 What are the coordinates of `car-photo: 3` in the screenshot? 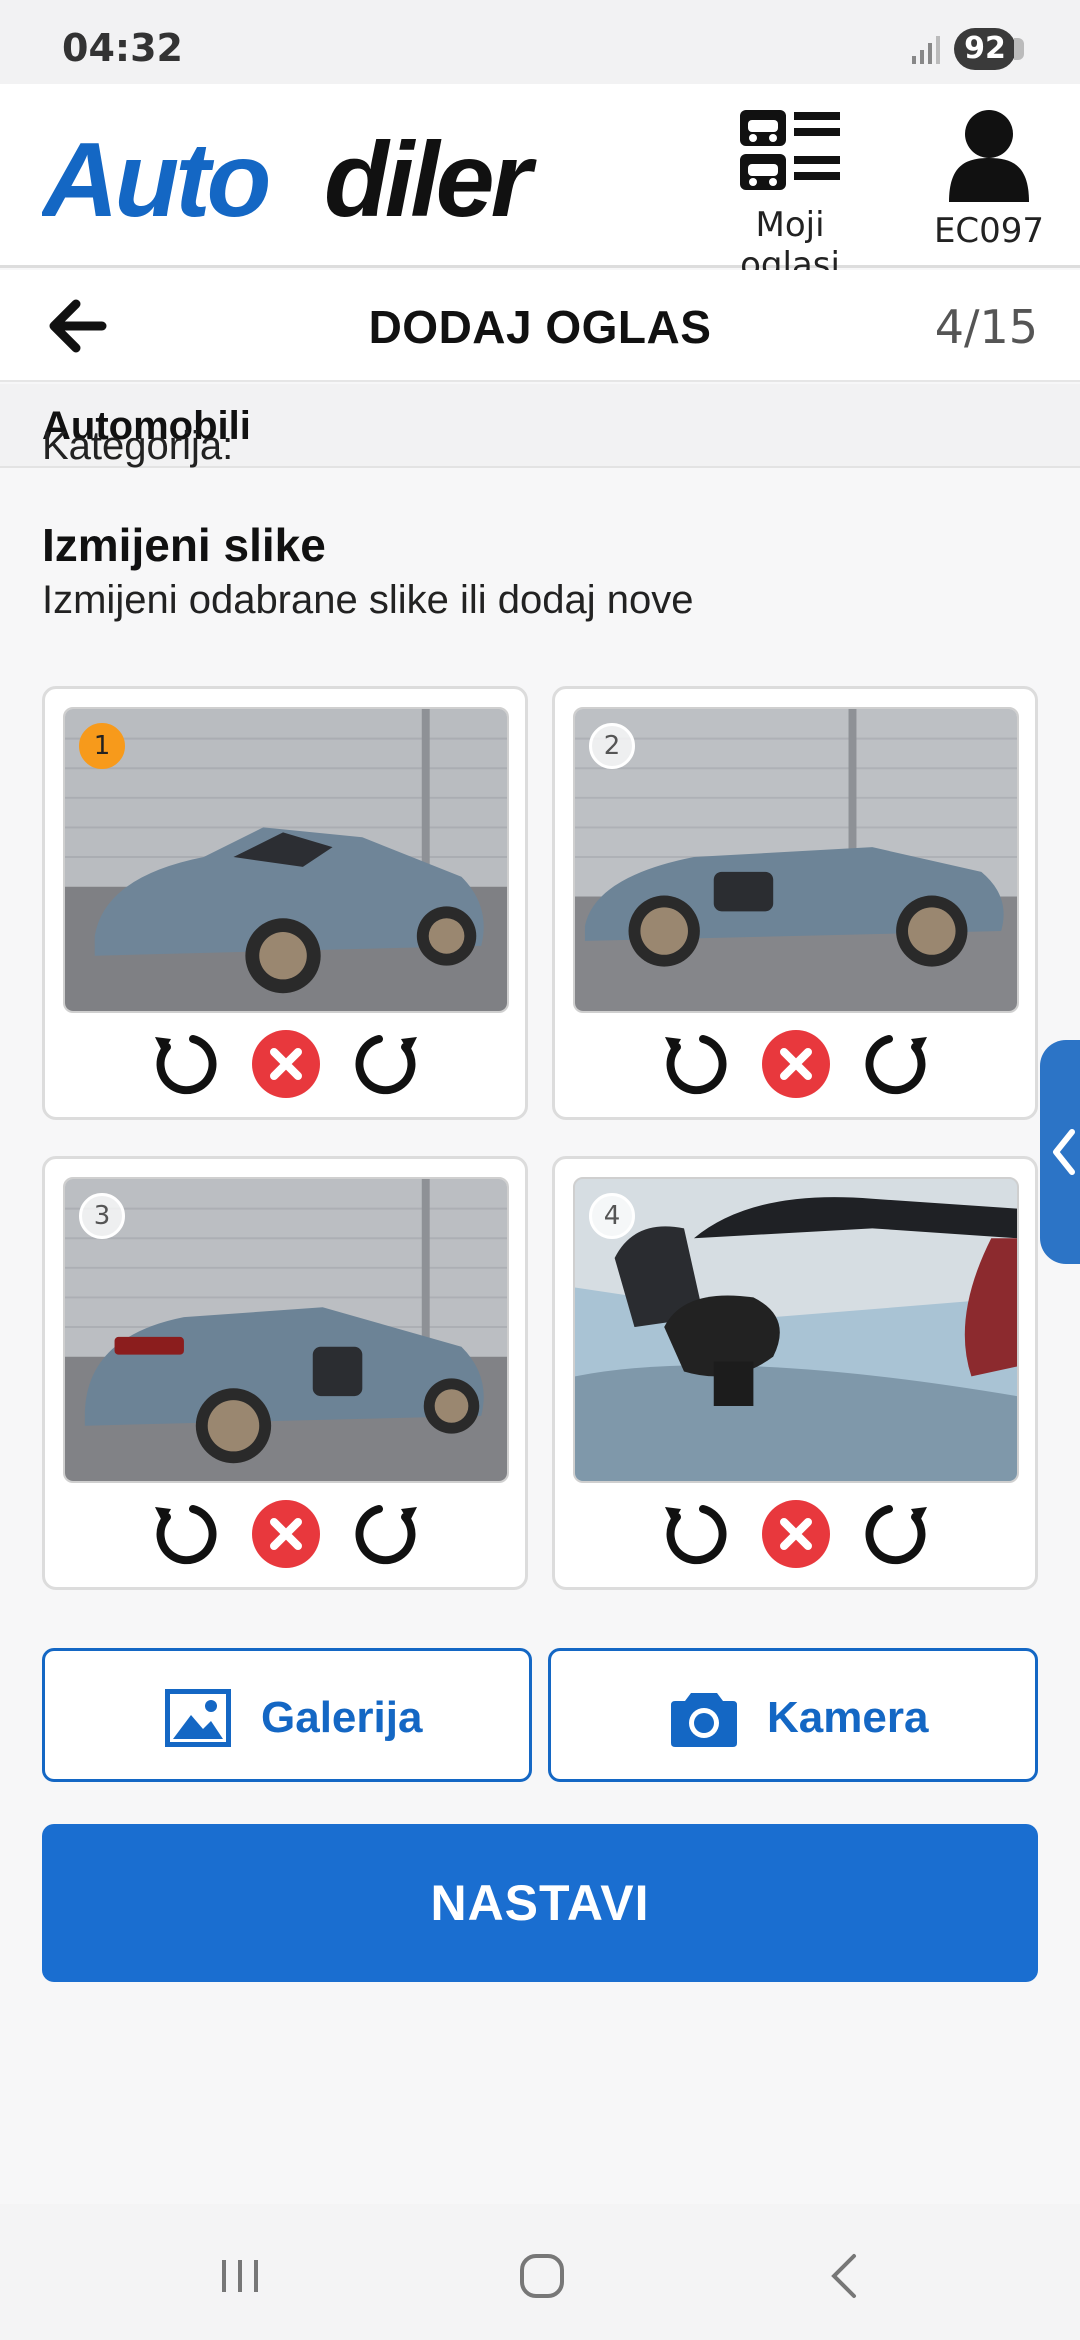 It's located at (286, 1330).